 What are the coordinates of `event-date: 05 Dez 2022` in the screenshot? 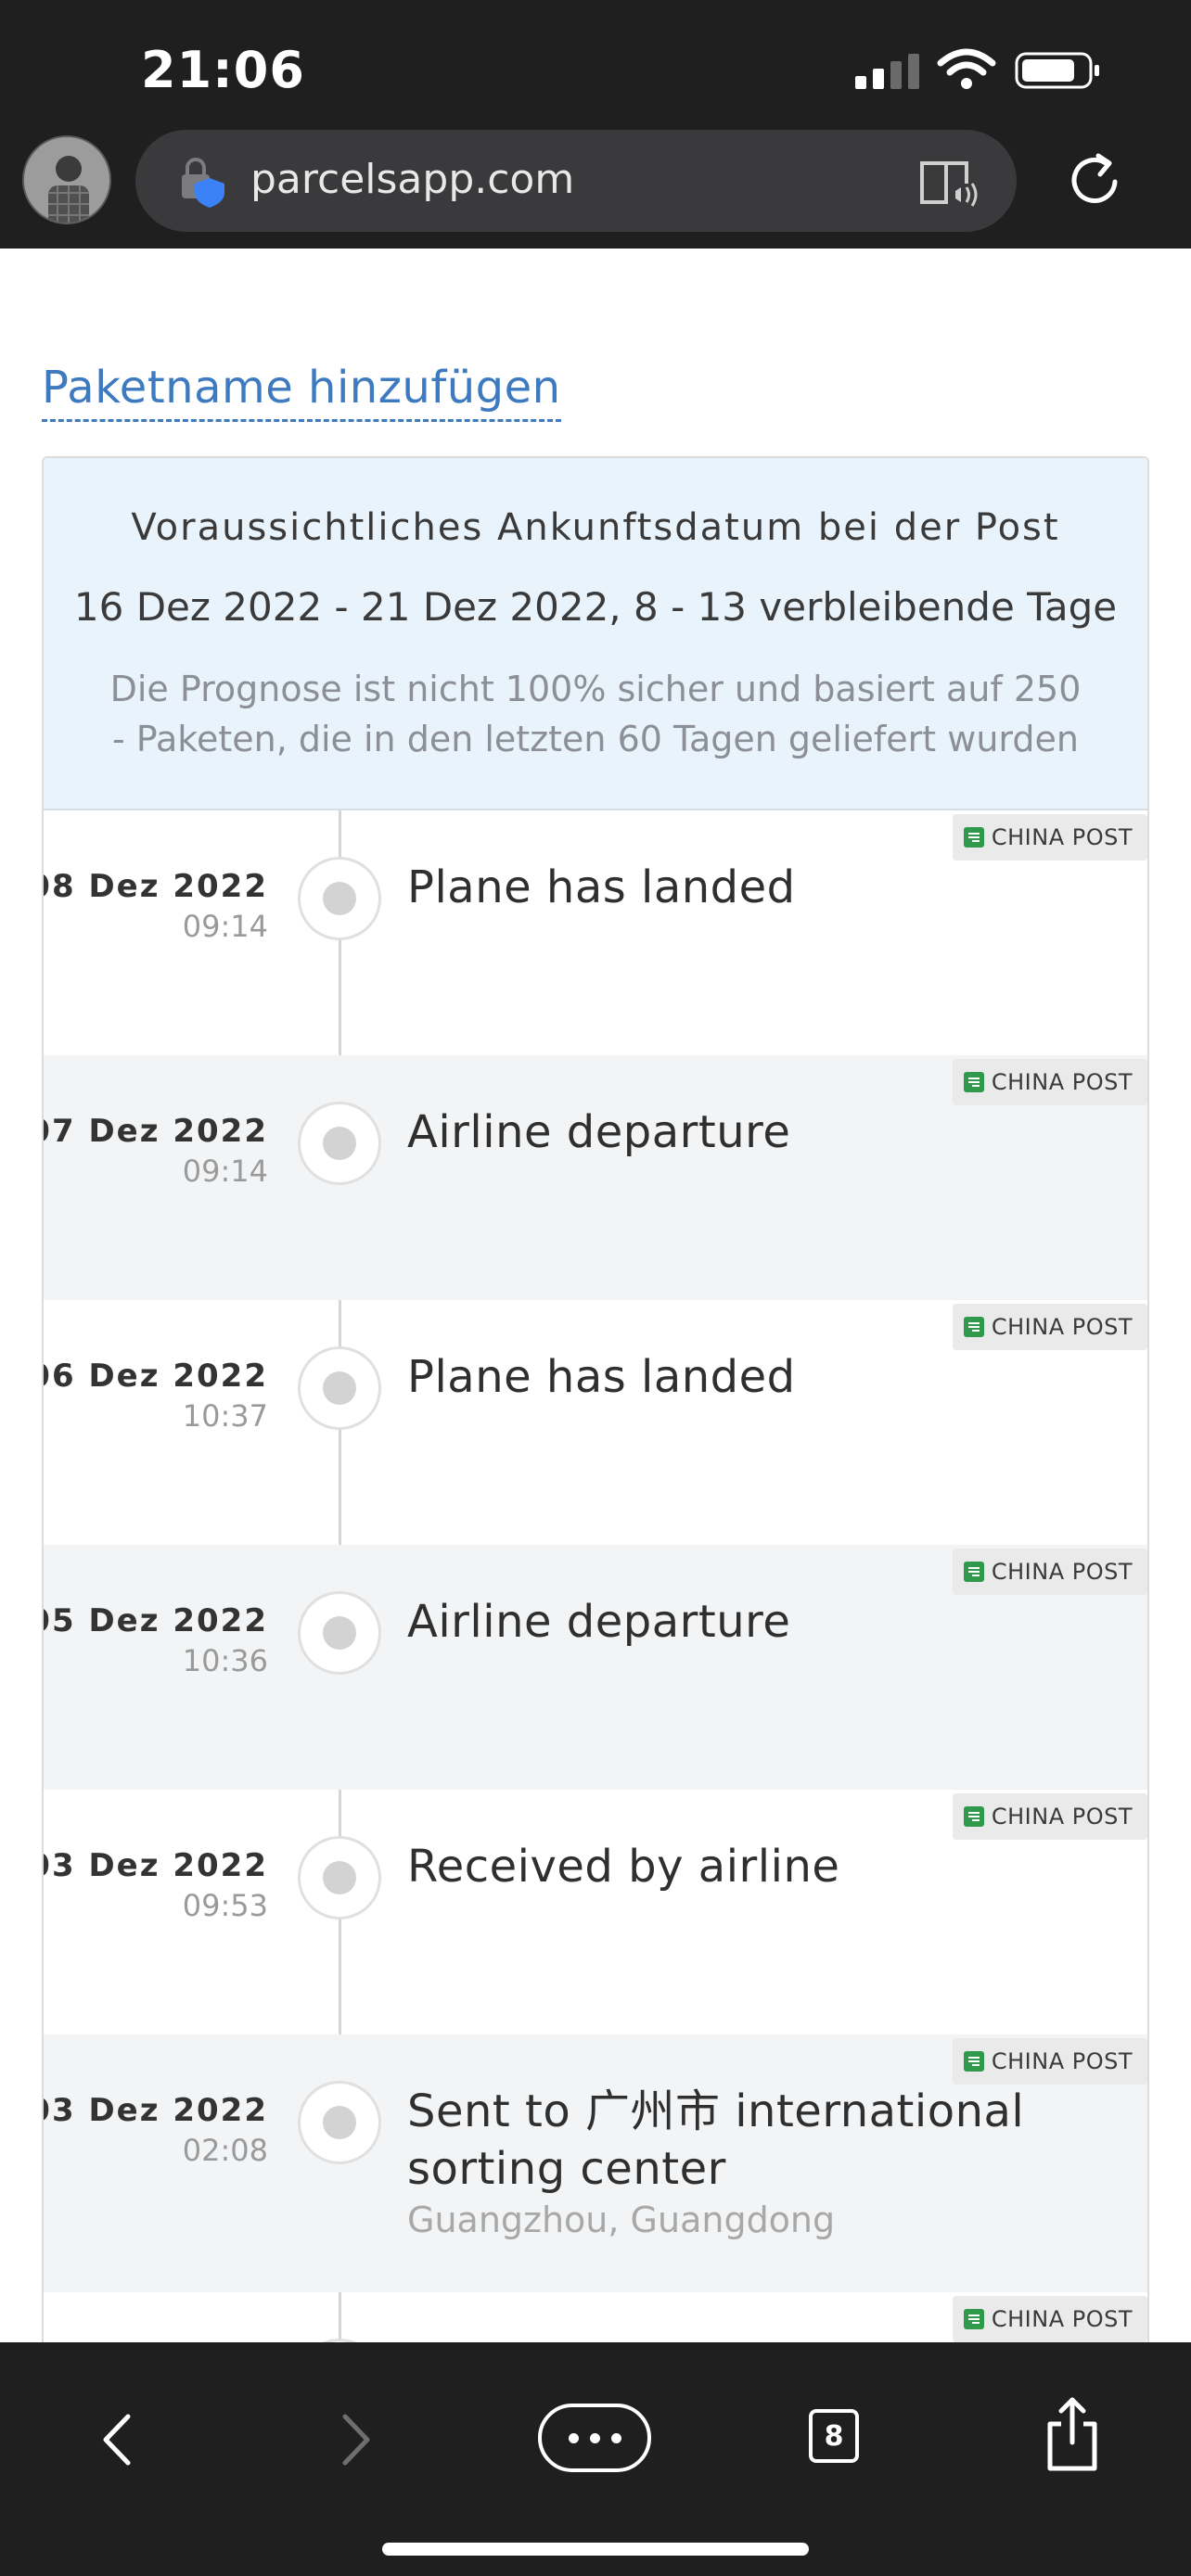 It's located at (155, 1620).